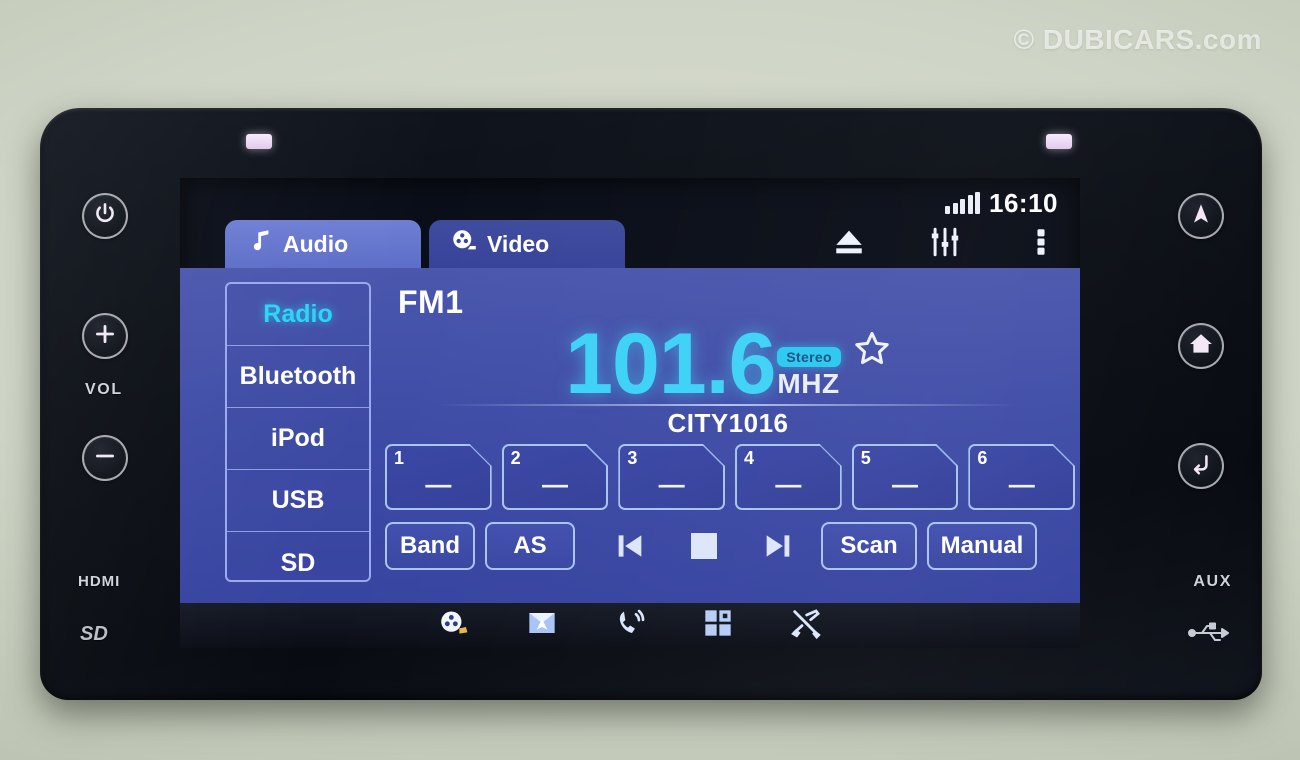  I want to click on preset-number: 3, so click(632, 458).